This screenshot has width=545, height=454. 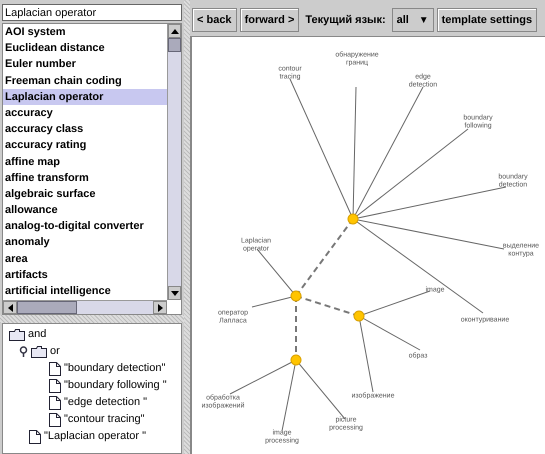 I want to click on back-button: < back, so click(x=214, y=20).